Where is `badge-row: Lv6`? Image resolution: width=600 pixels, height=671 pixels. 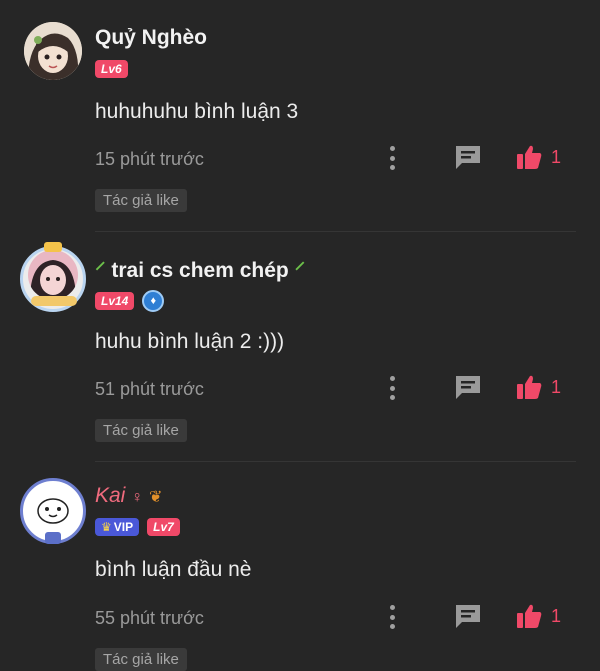
badge-row: Lv6 is located at coordinates (111, 69).